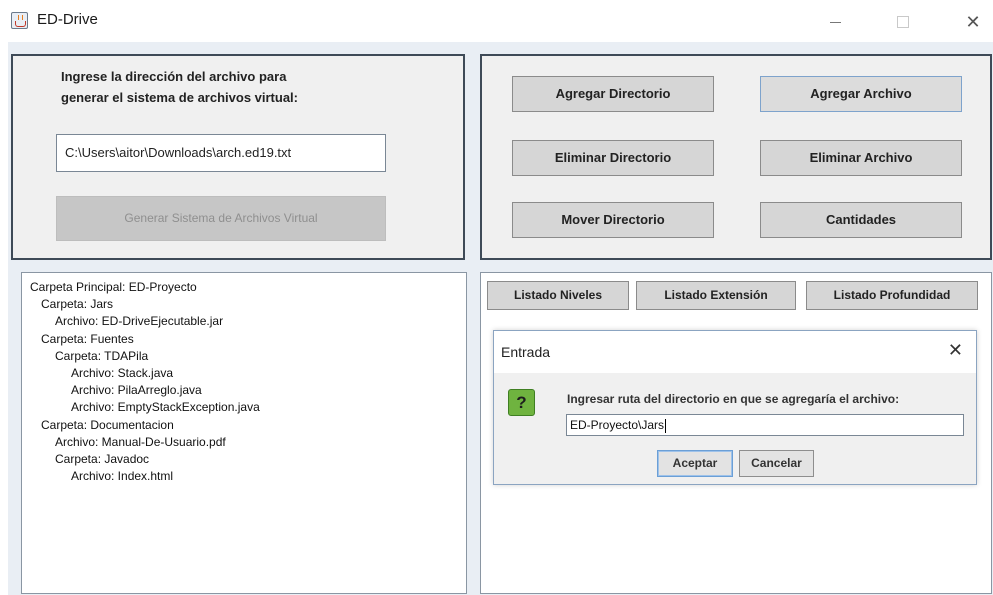 This screenshot has width=993, height=595. What do you see at coordinates (521, 402) in the screenshot?
I see `question-icon: ?` at bounding box center [521, 402].